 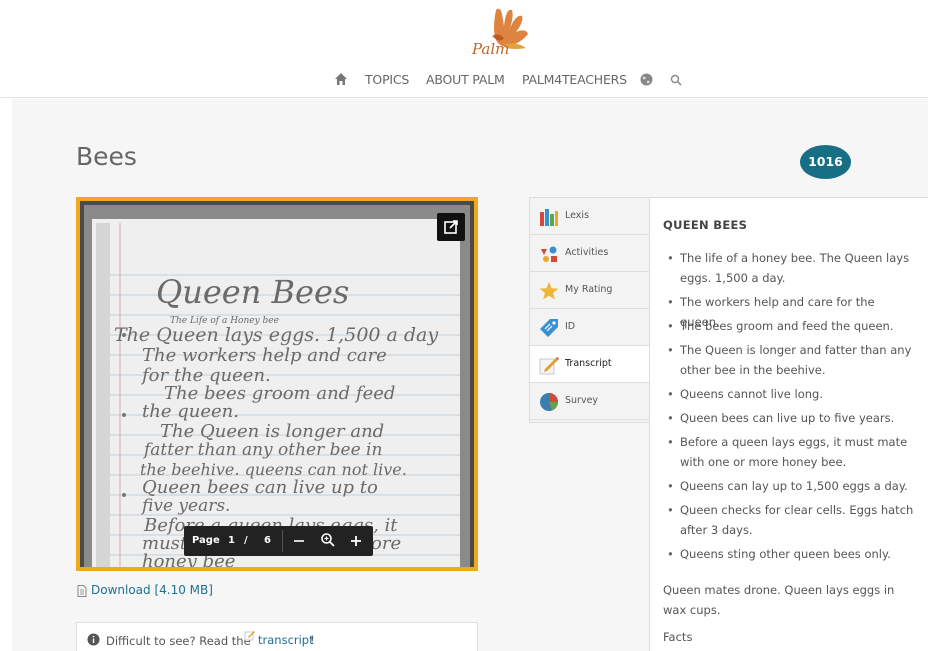 What do you see at coordinates (206, 540) in the screenshot?
I see `page-label: Page` at bounding box center [206, 540].